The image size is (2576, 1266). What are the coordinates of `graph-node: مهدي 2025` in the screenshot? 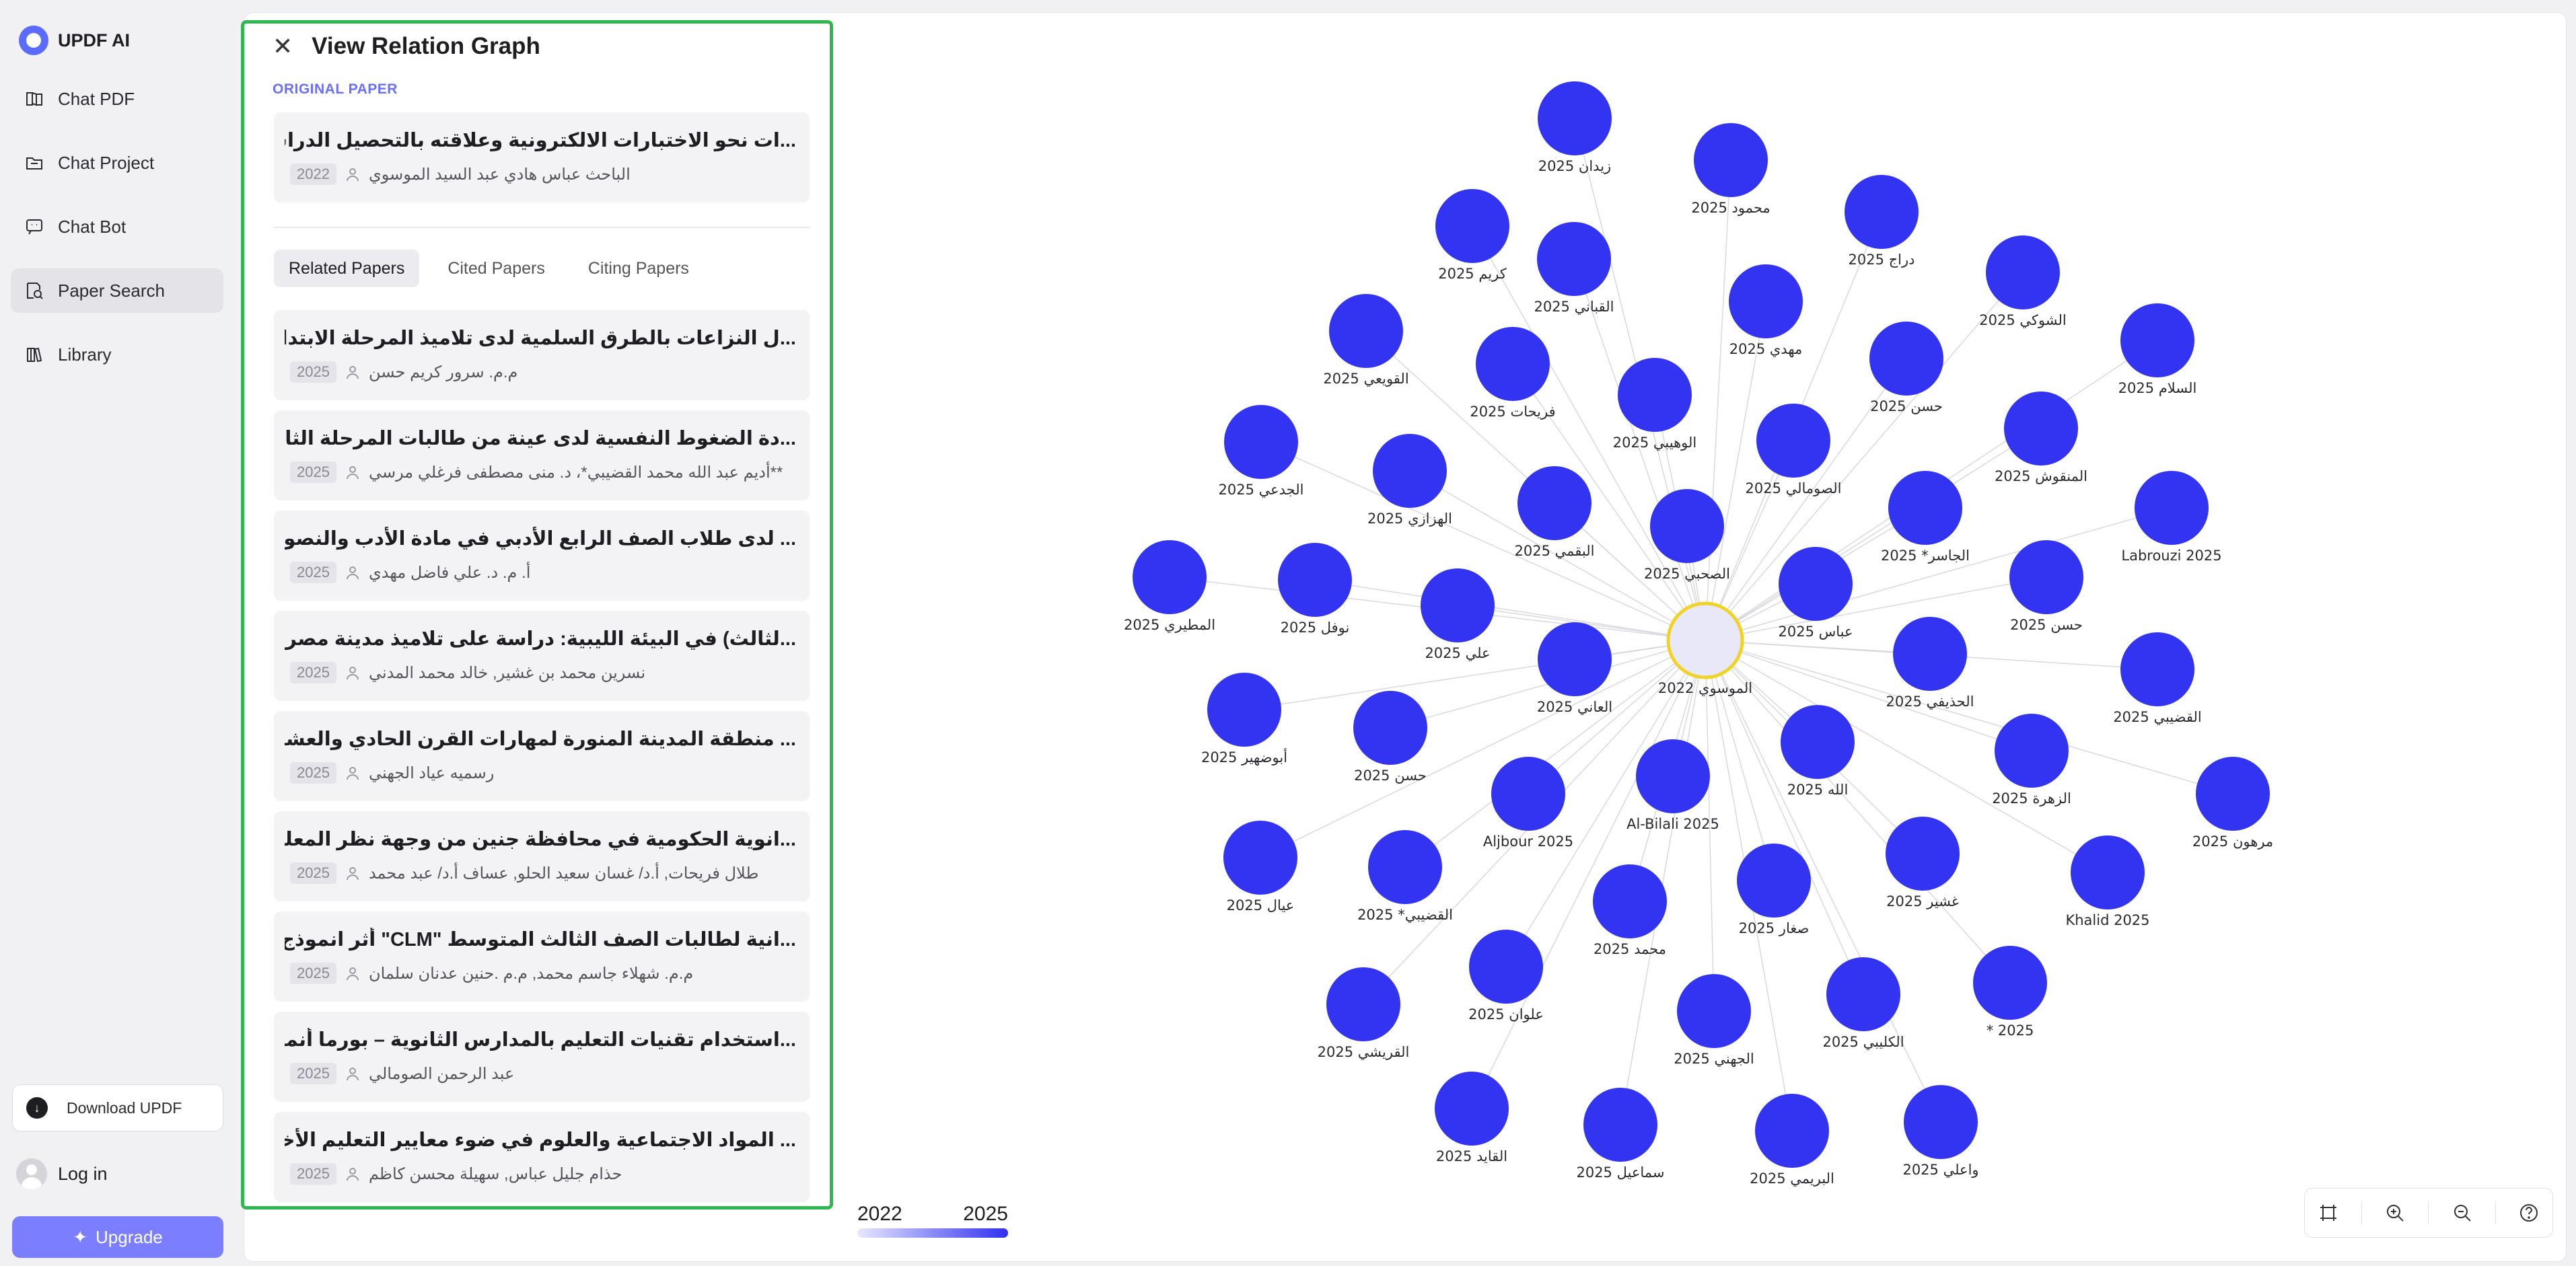 It's located at (1766, 310).